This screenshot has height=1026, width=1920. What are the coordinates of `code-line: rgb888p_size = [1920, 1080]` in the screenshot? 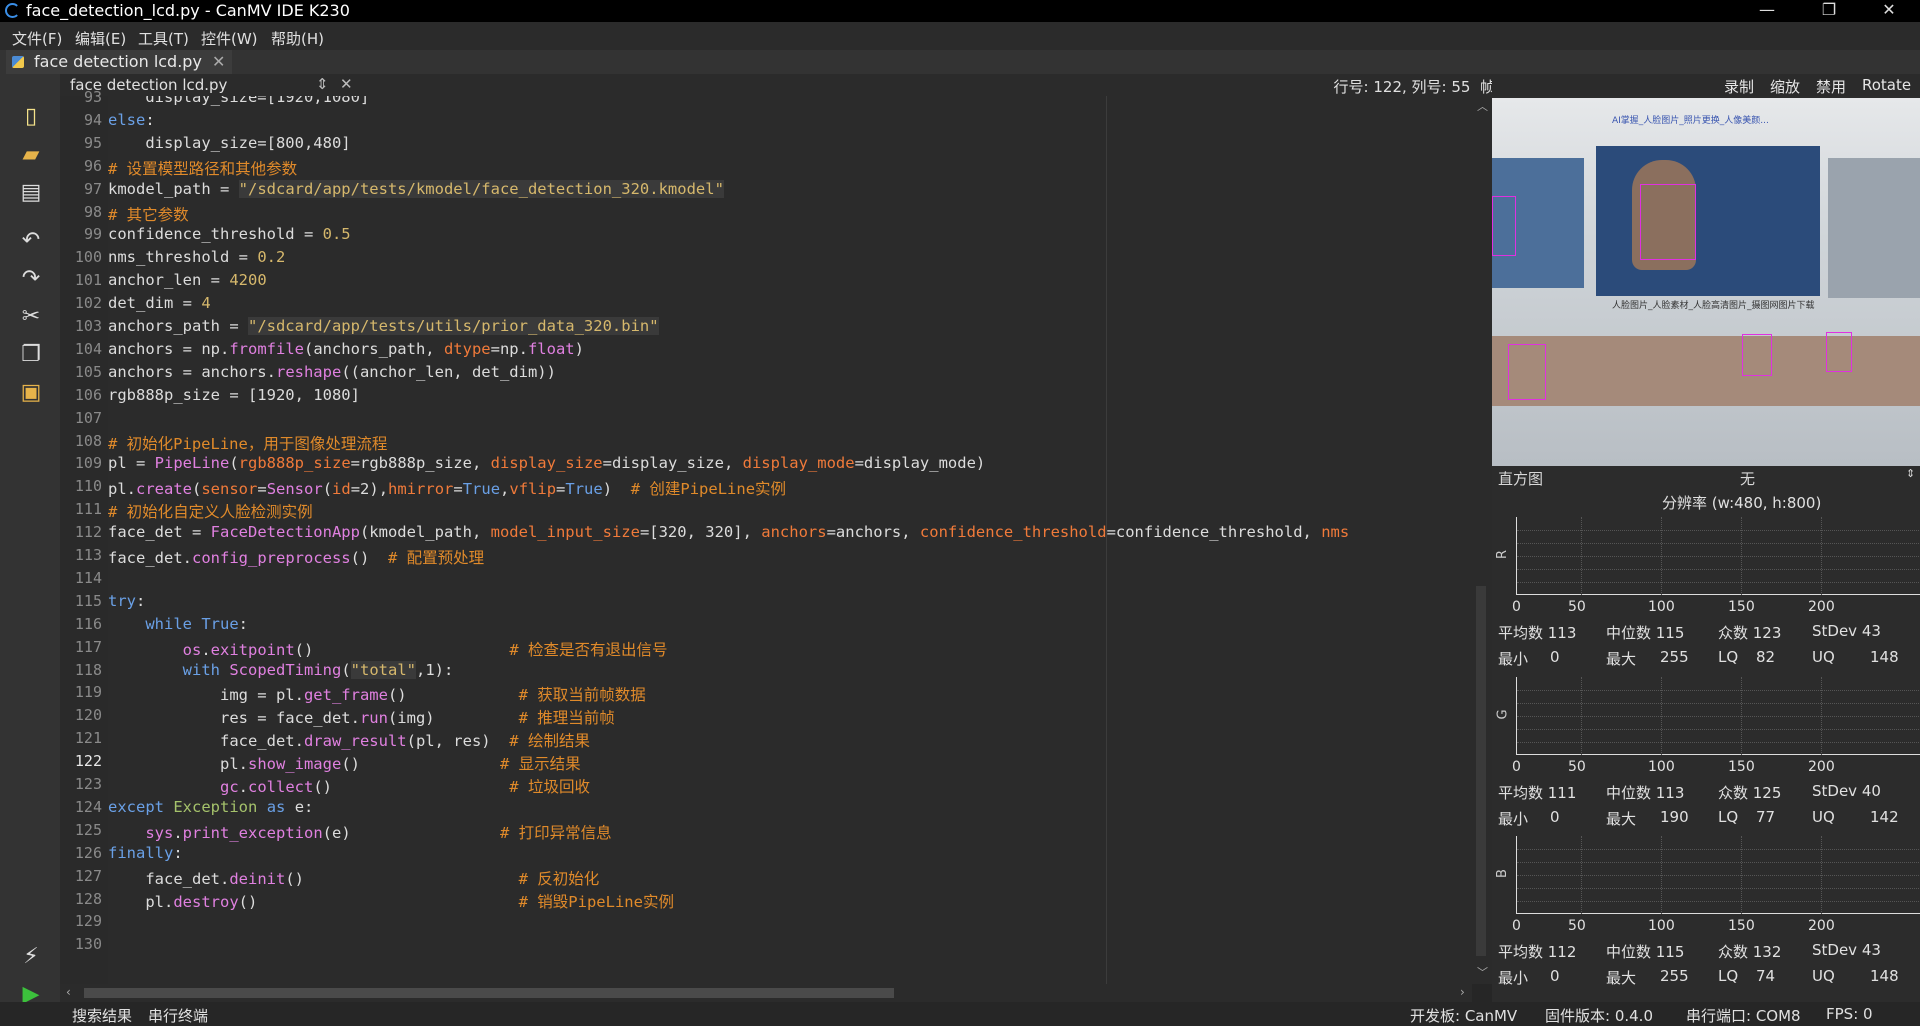 It's located at (234, 395).